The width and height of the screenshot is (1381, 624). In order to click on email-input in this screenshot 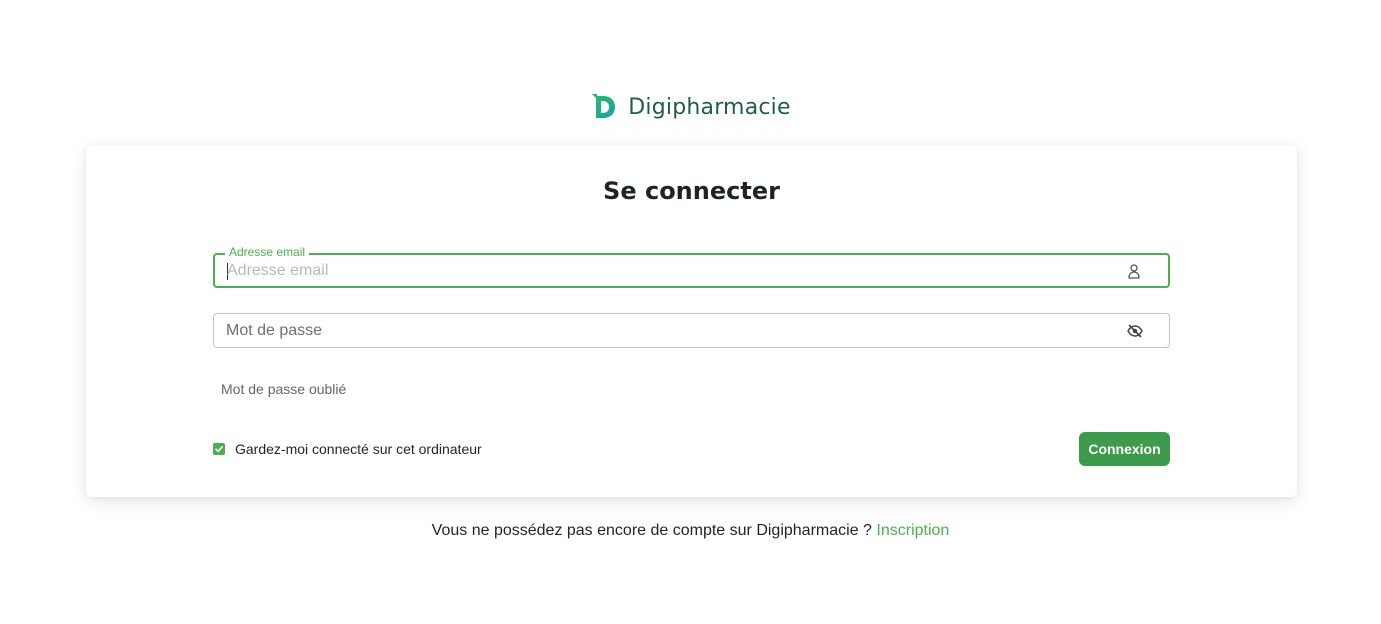, I will do `click(667, 270)`.